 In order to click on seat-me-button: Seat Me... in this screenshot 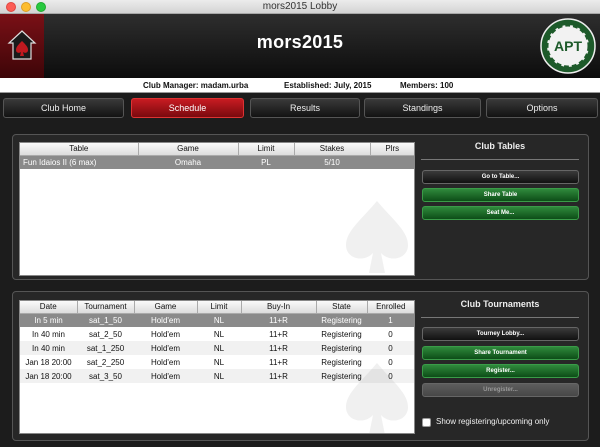, I will do `click(500, 213)`.